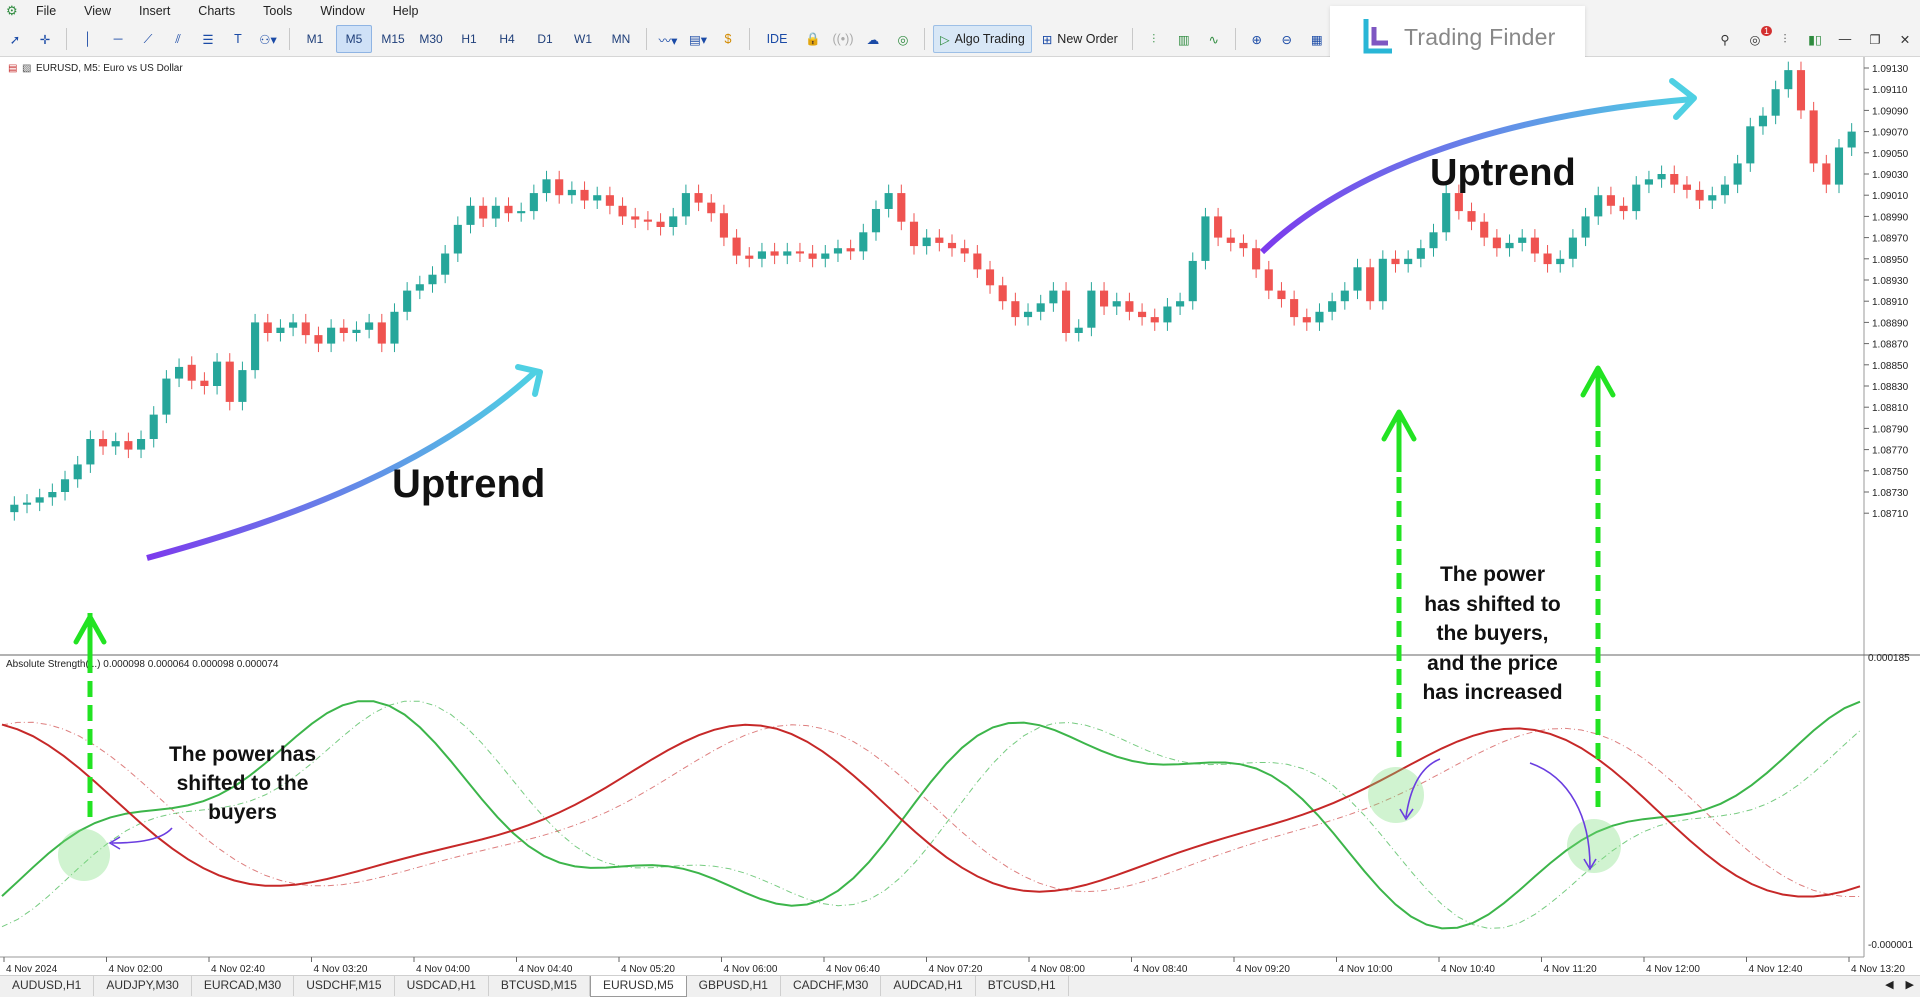 The width and height of the screenshot is (1920, 997). I want to click on price-label: 1.09030, so click(1890, 175).